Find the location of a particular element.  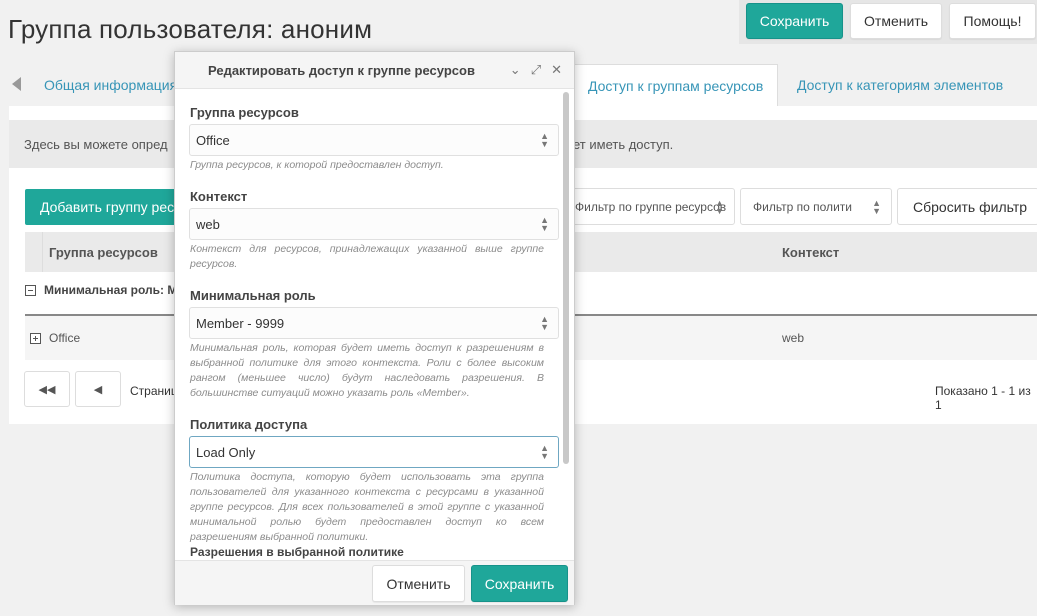

min-role-label: Минимальная роль is located at coordinates (253, 295).